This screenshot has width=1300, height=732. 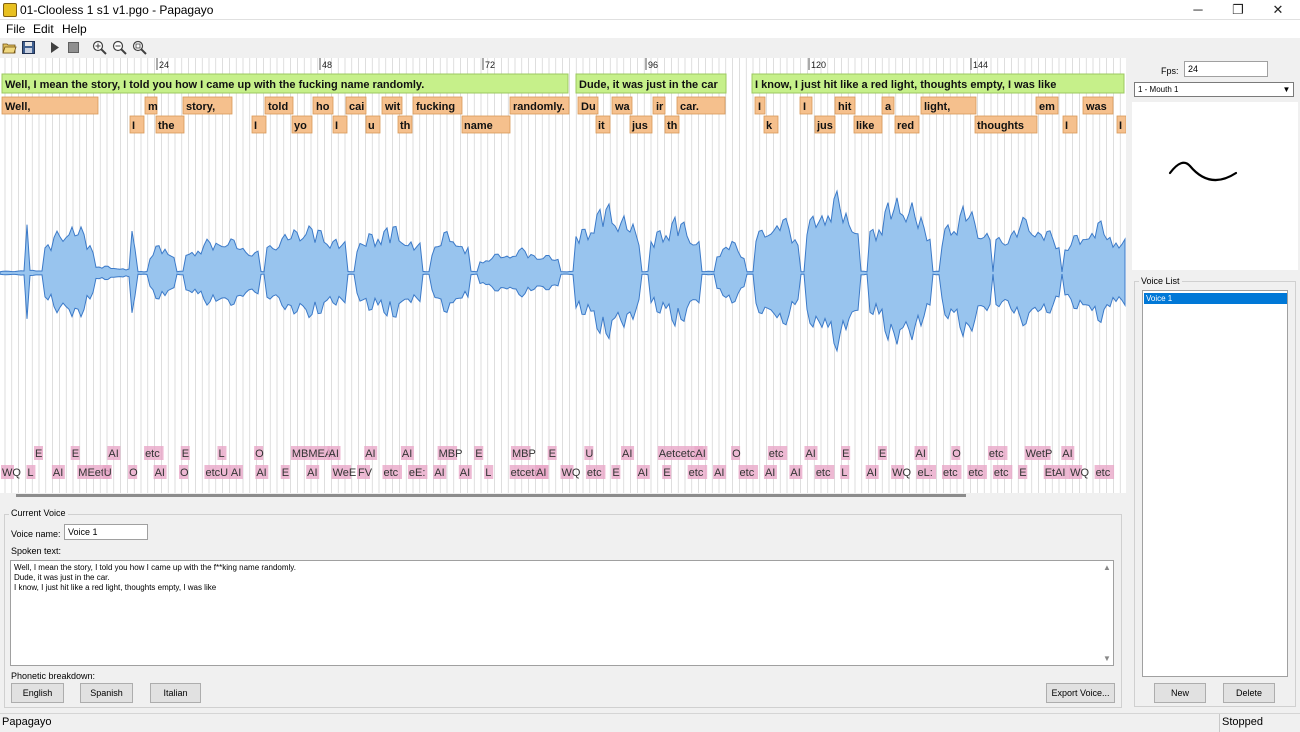 What do you see at coordinates (980, 65) in the screenshot?
I see `ruler-label: 144` at bounding box center [980, 65].